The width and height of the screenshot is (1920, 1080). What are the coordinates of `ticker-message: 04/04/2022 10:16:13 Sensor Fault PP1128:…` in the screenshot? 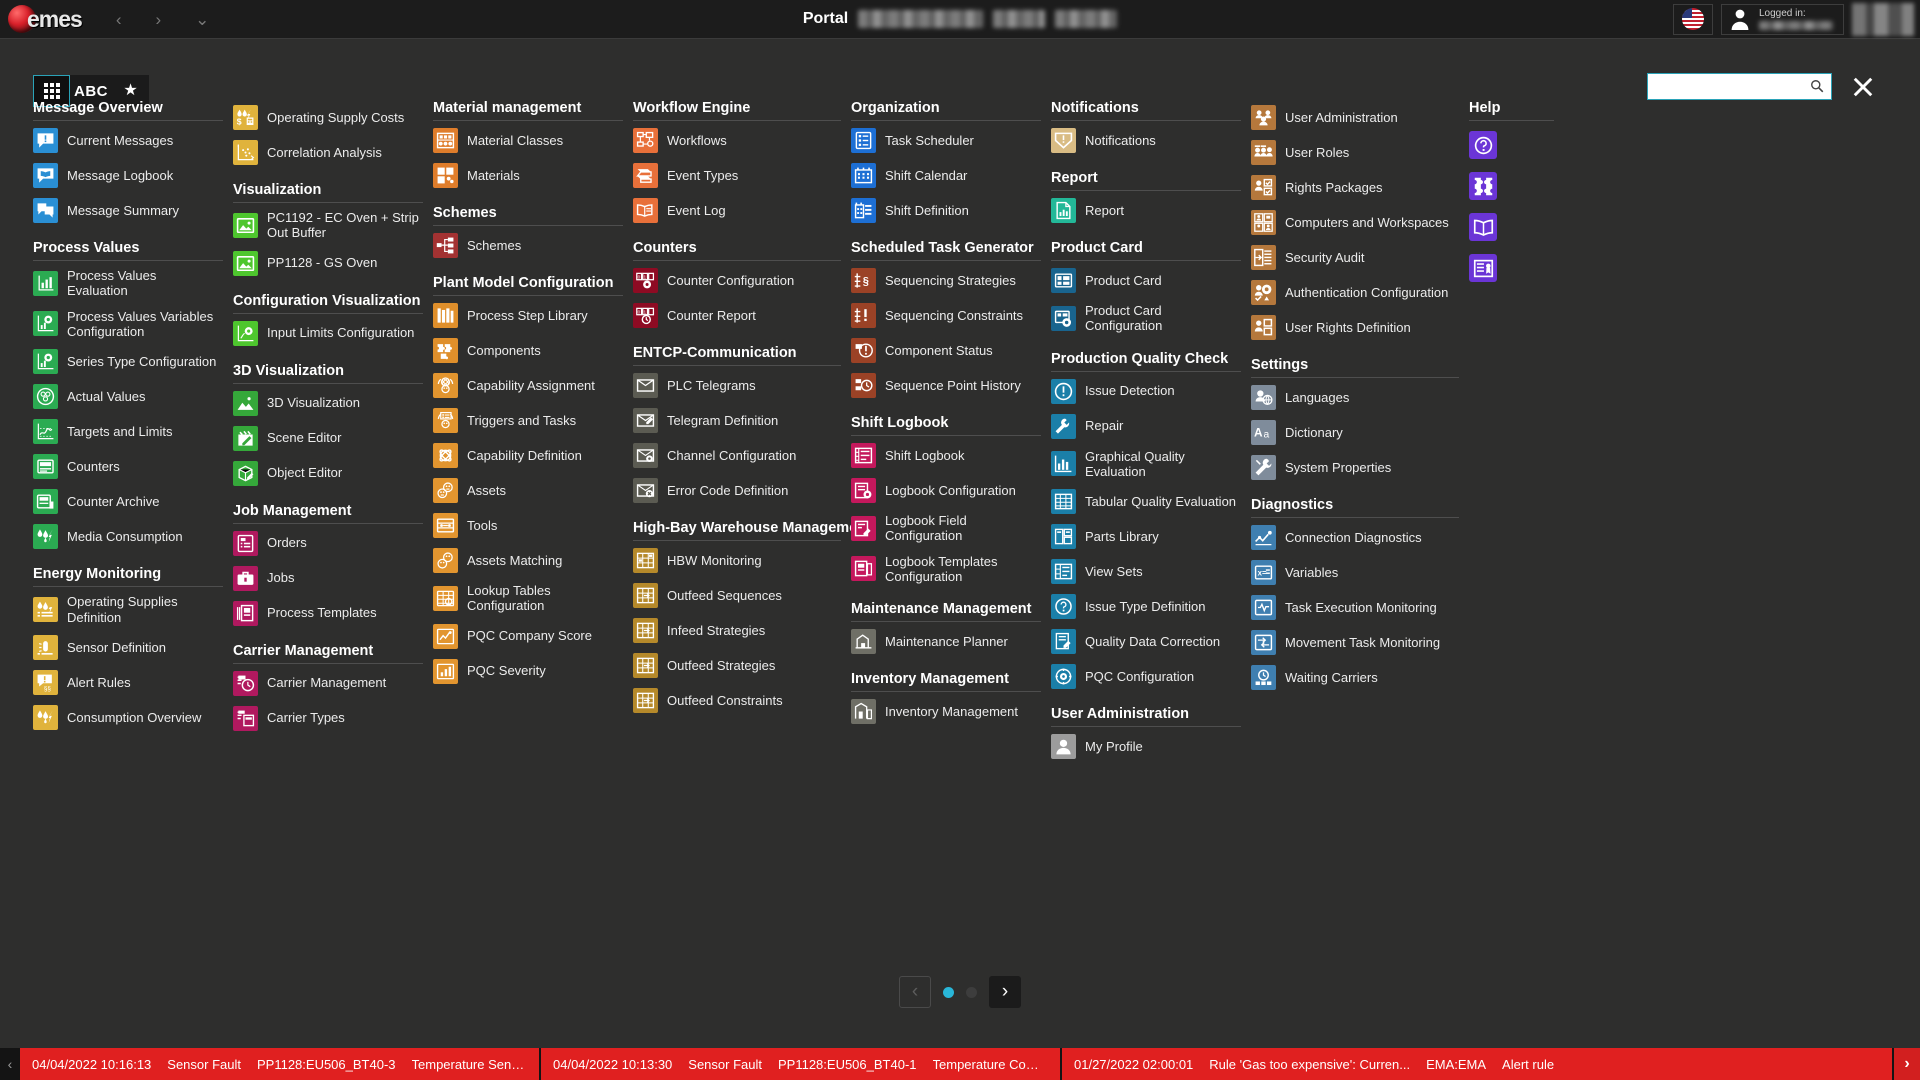 It's located at (280, 1064).